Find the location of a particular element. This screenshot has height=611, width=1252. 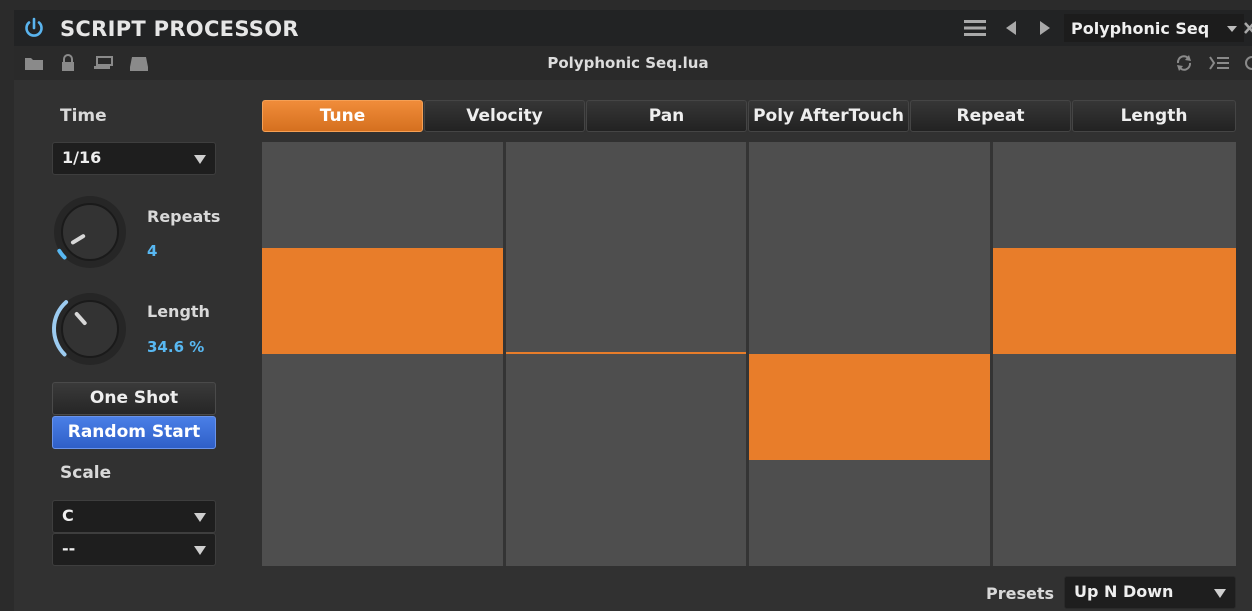

step-3-bar is located at coordinates (869, 407).